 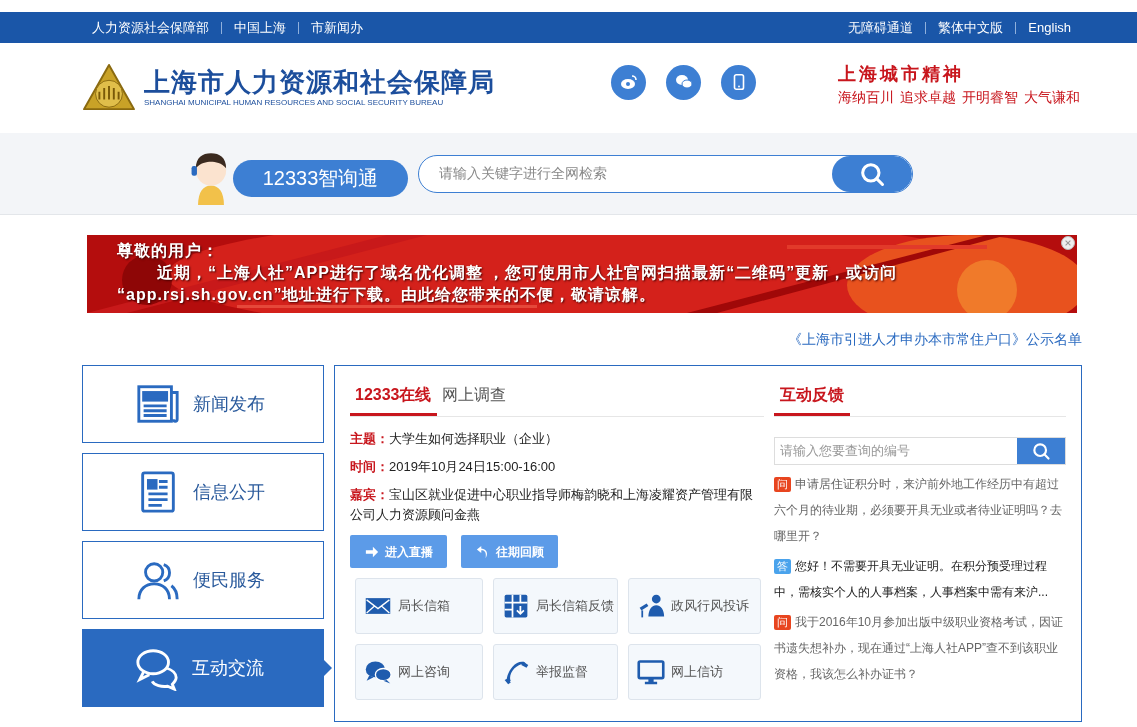 What do you see at coordinates (651, 606) in the screenshot?
I see `microphone-person-icon` at bounding box center [651, 606].